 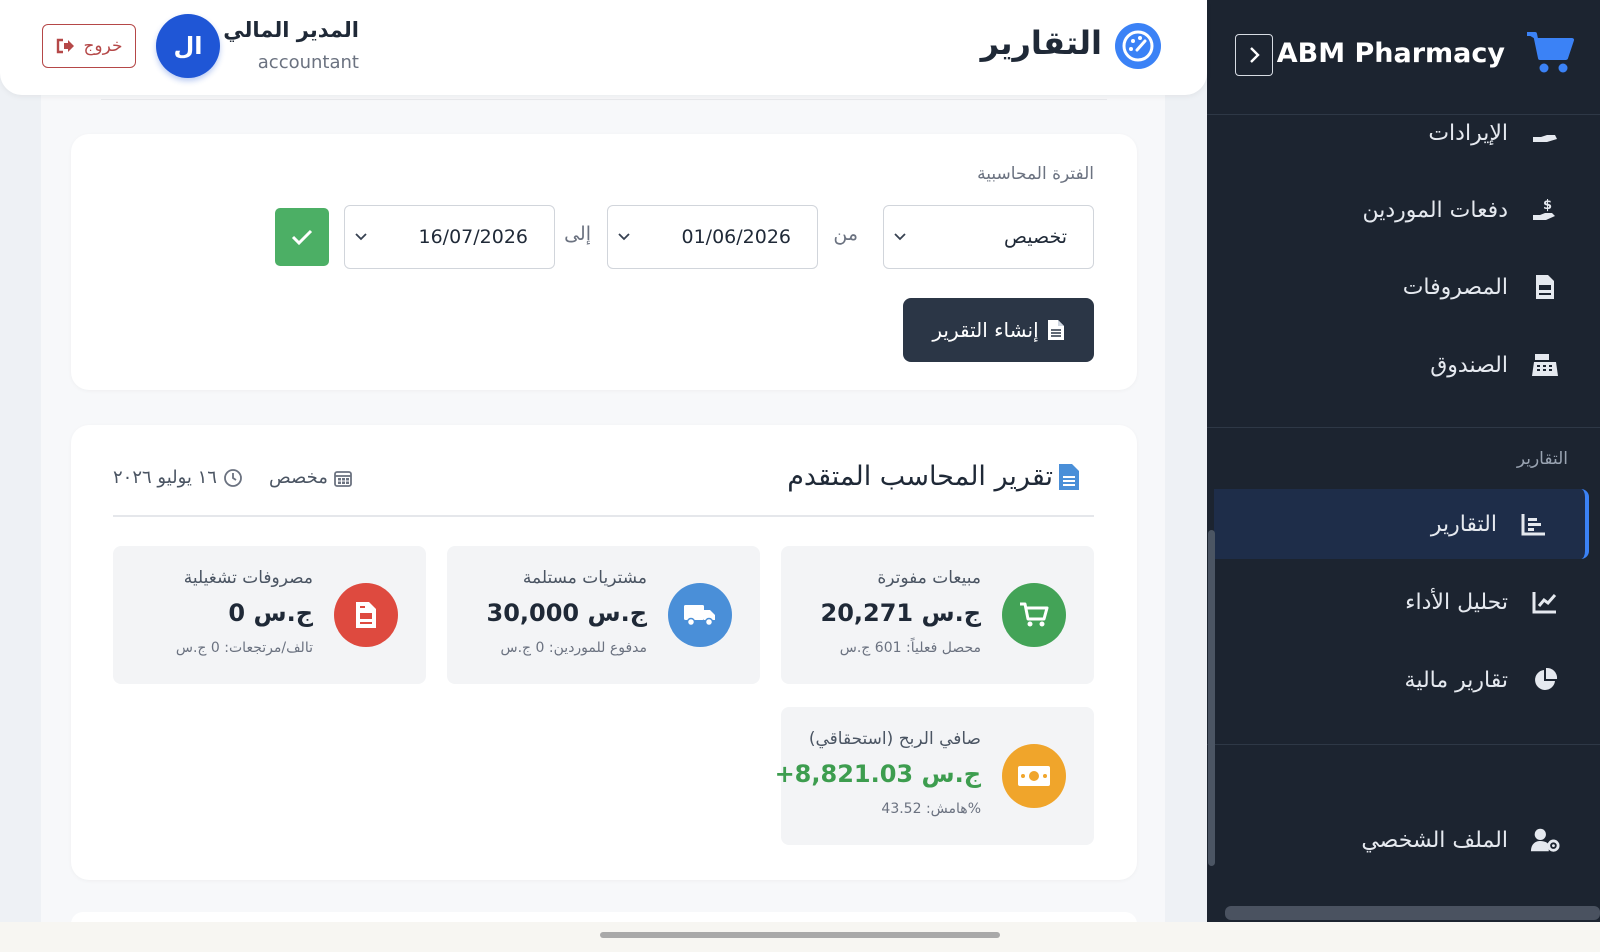 I want to click on content-divider, so click(x=604, y=97).